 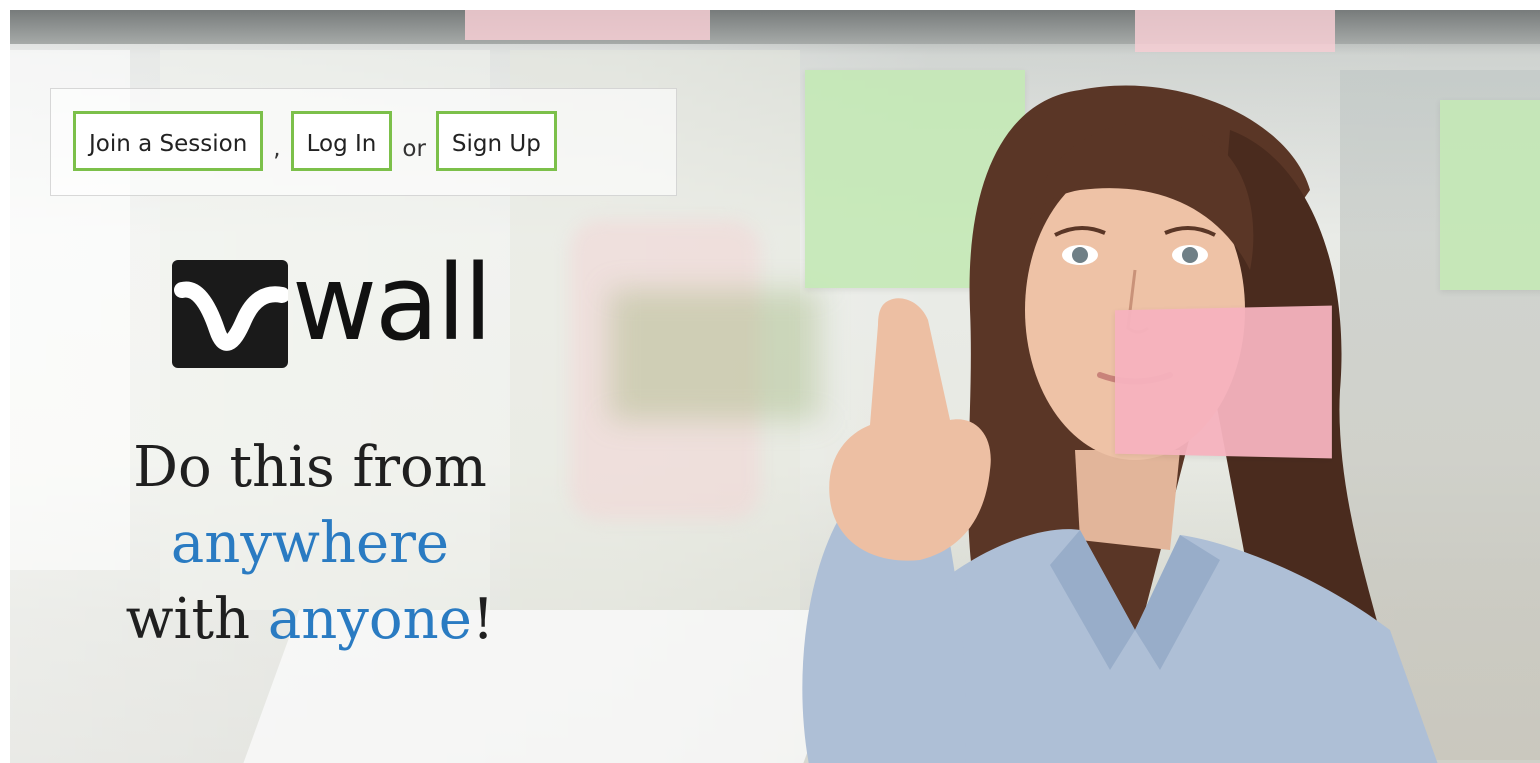 I want to click on nav-separator: or, so click(x=414, y=149).